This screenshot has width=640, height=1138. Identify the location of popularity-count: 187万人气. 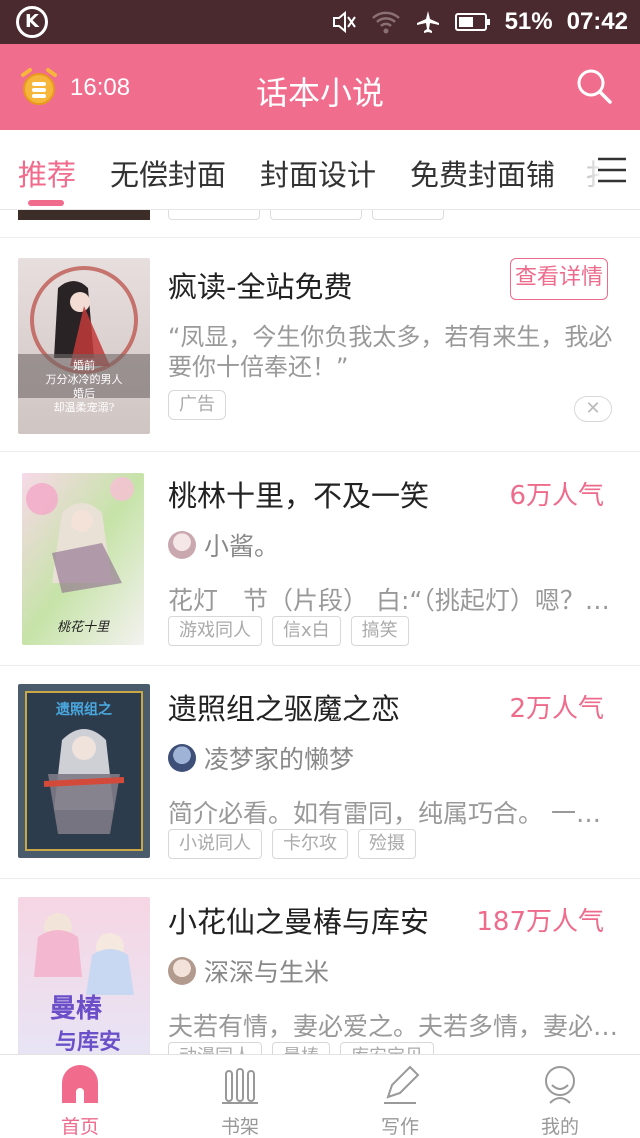
(540, 922).